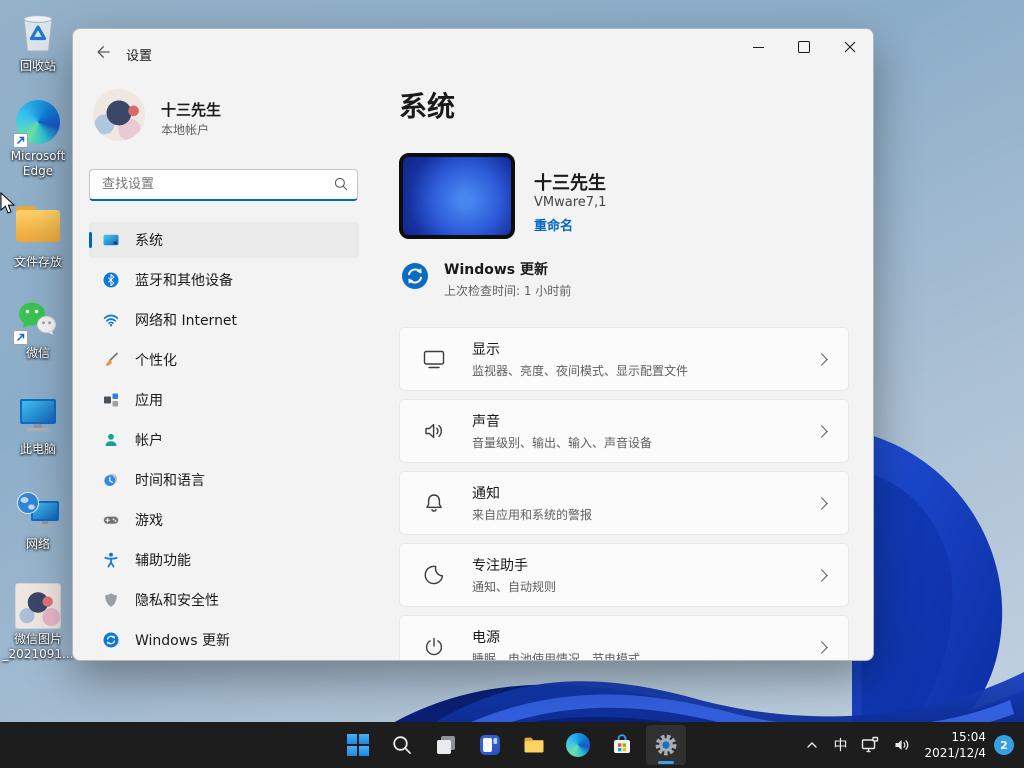 The image size is (1024, 768). I want to click on nav-item-accessibility: 辅助功能, so click(224, 560).